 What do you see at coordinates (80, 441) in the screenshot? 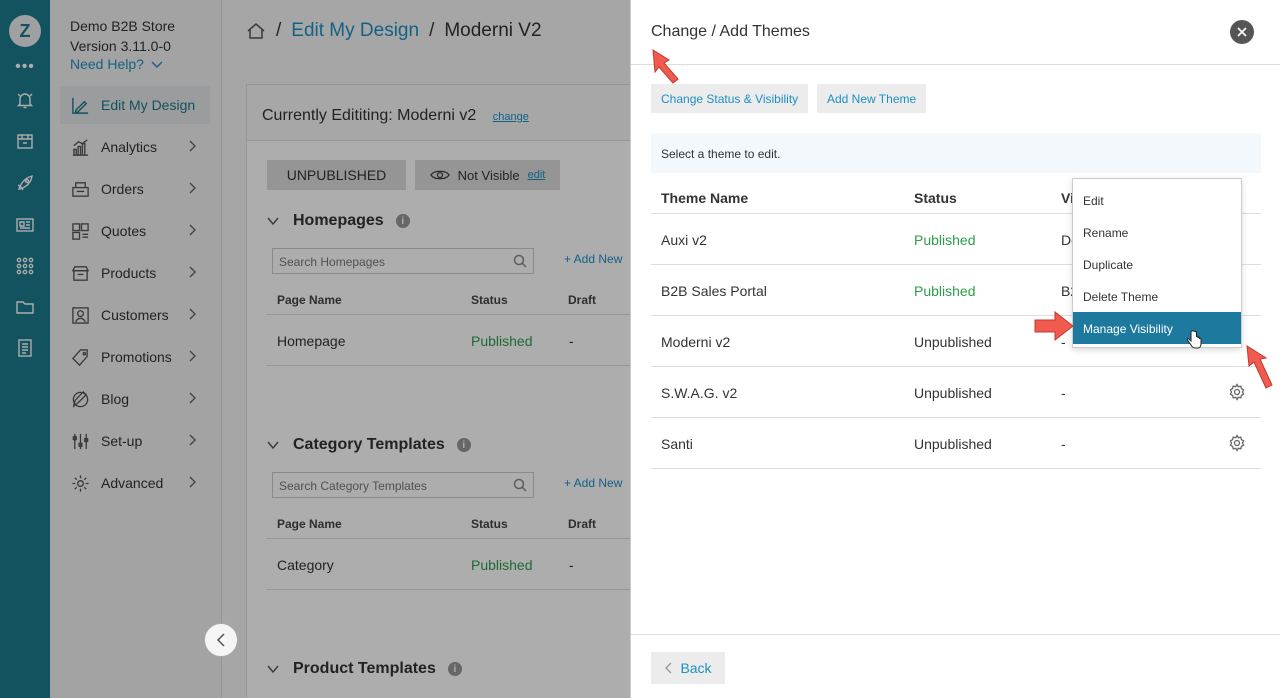
I see `setup-icon` at bounding box center [80, 441].